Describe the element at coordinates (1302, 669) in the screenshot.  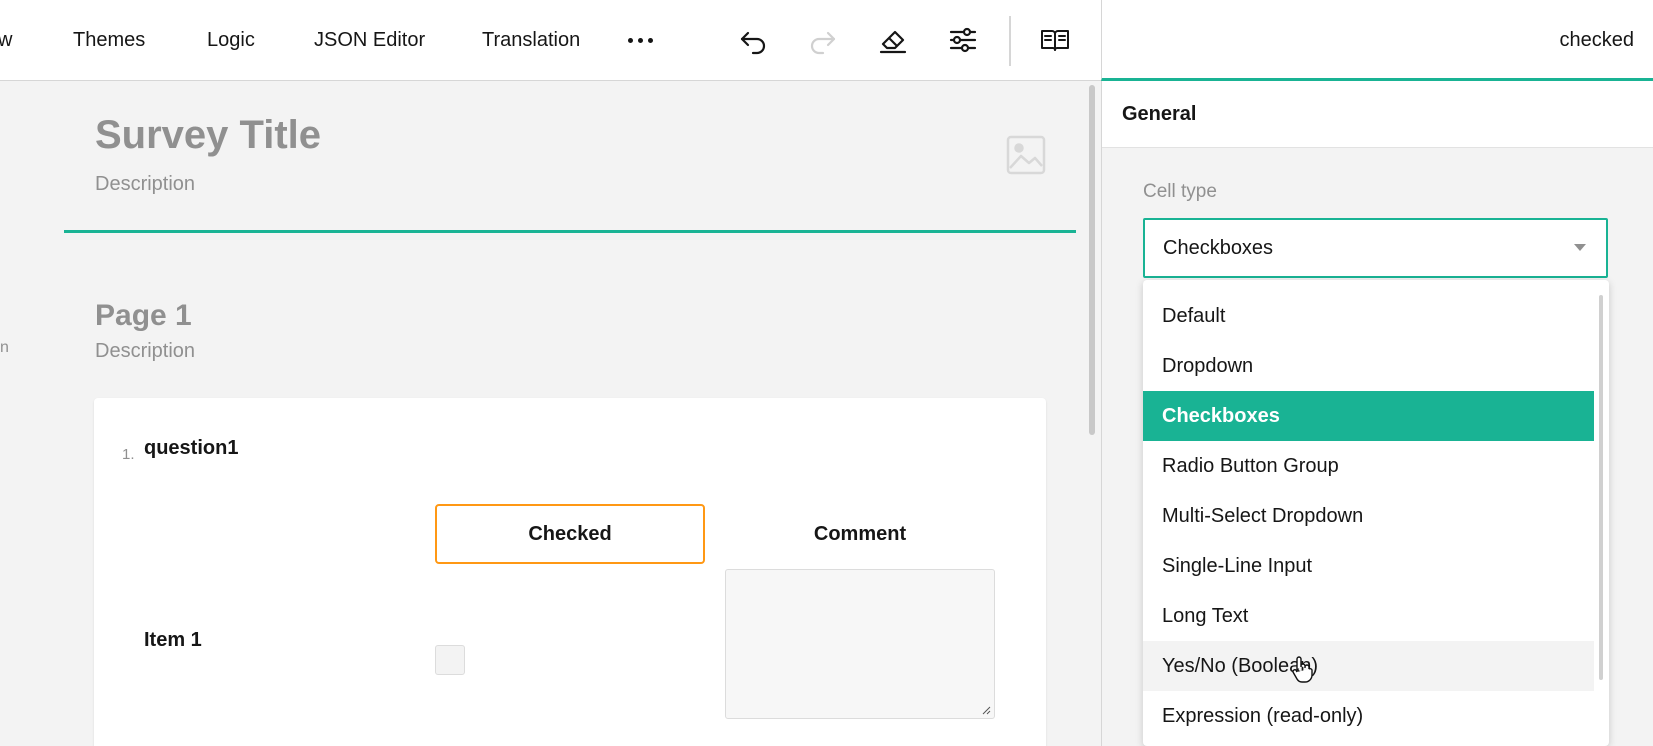
I see `hand-cursor-icon` at that location.